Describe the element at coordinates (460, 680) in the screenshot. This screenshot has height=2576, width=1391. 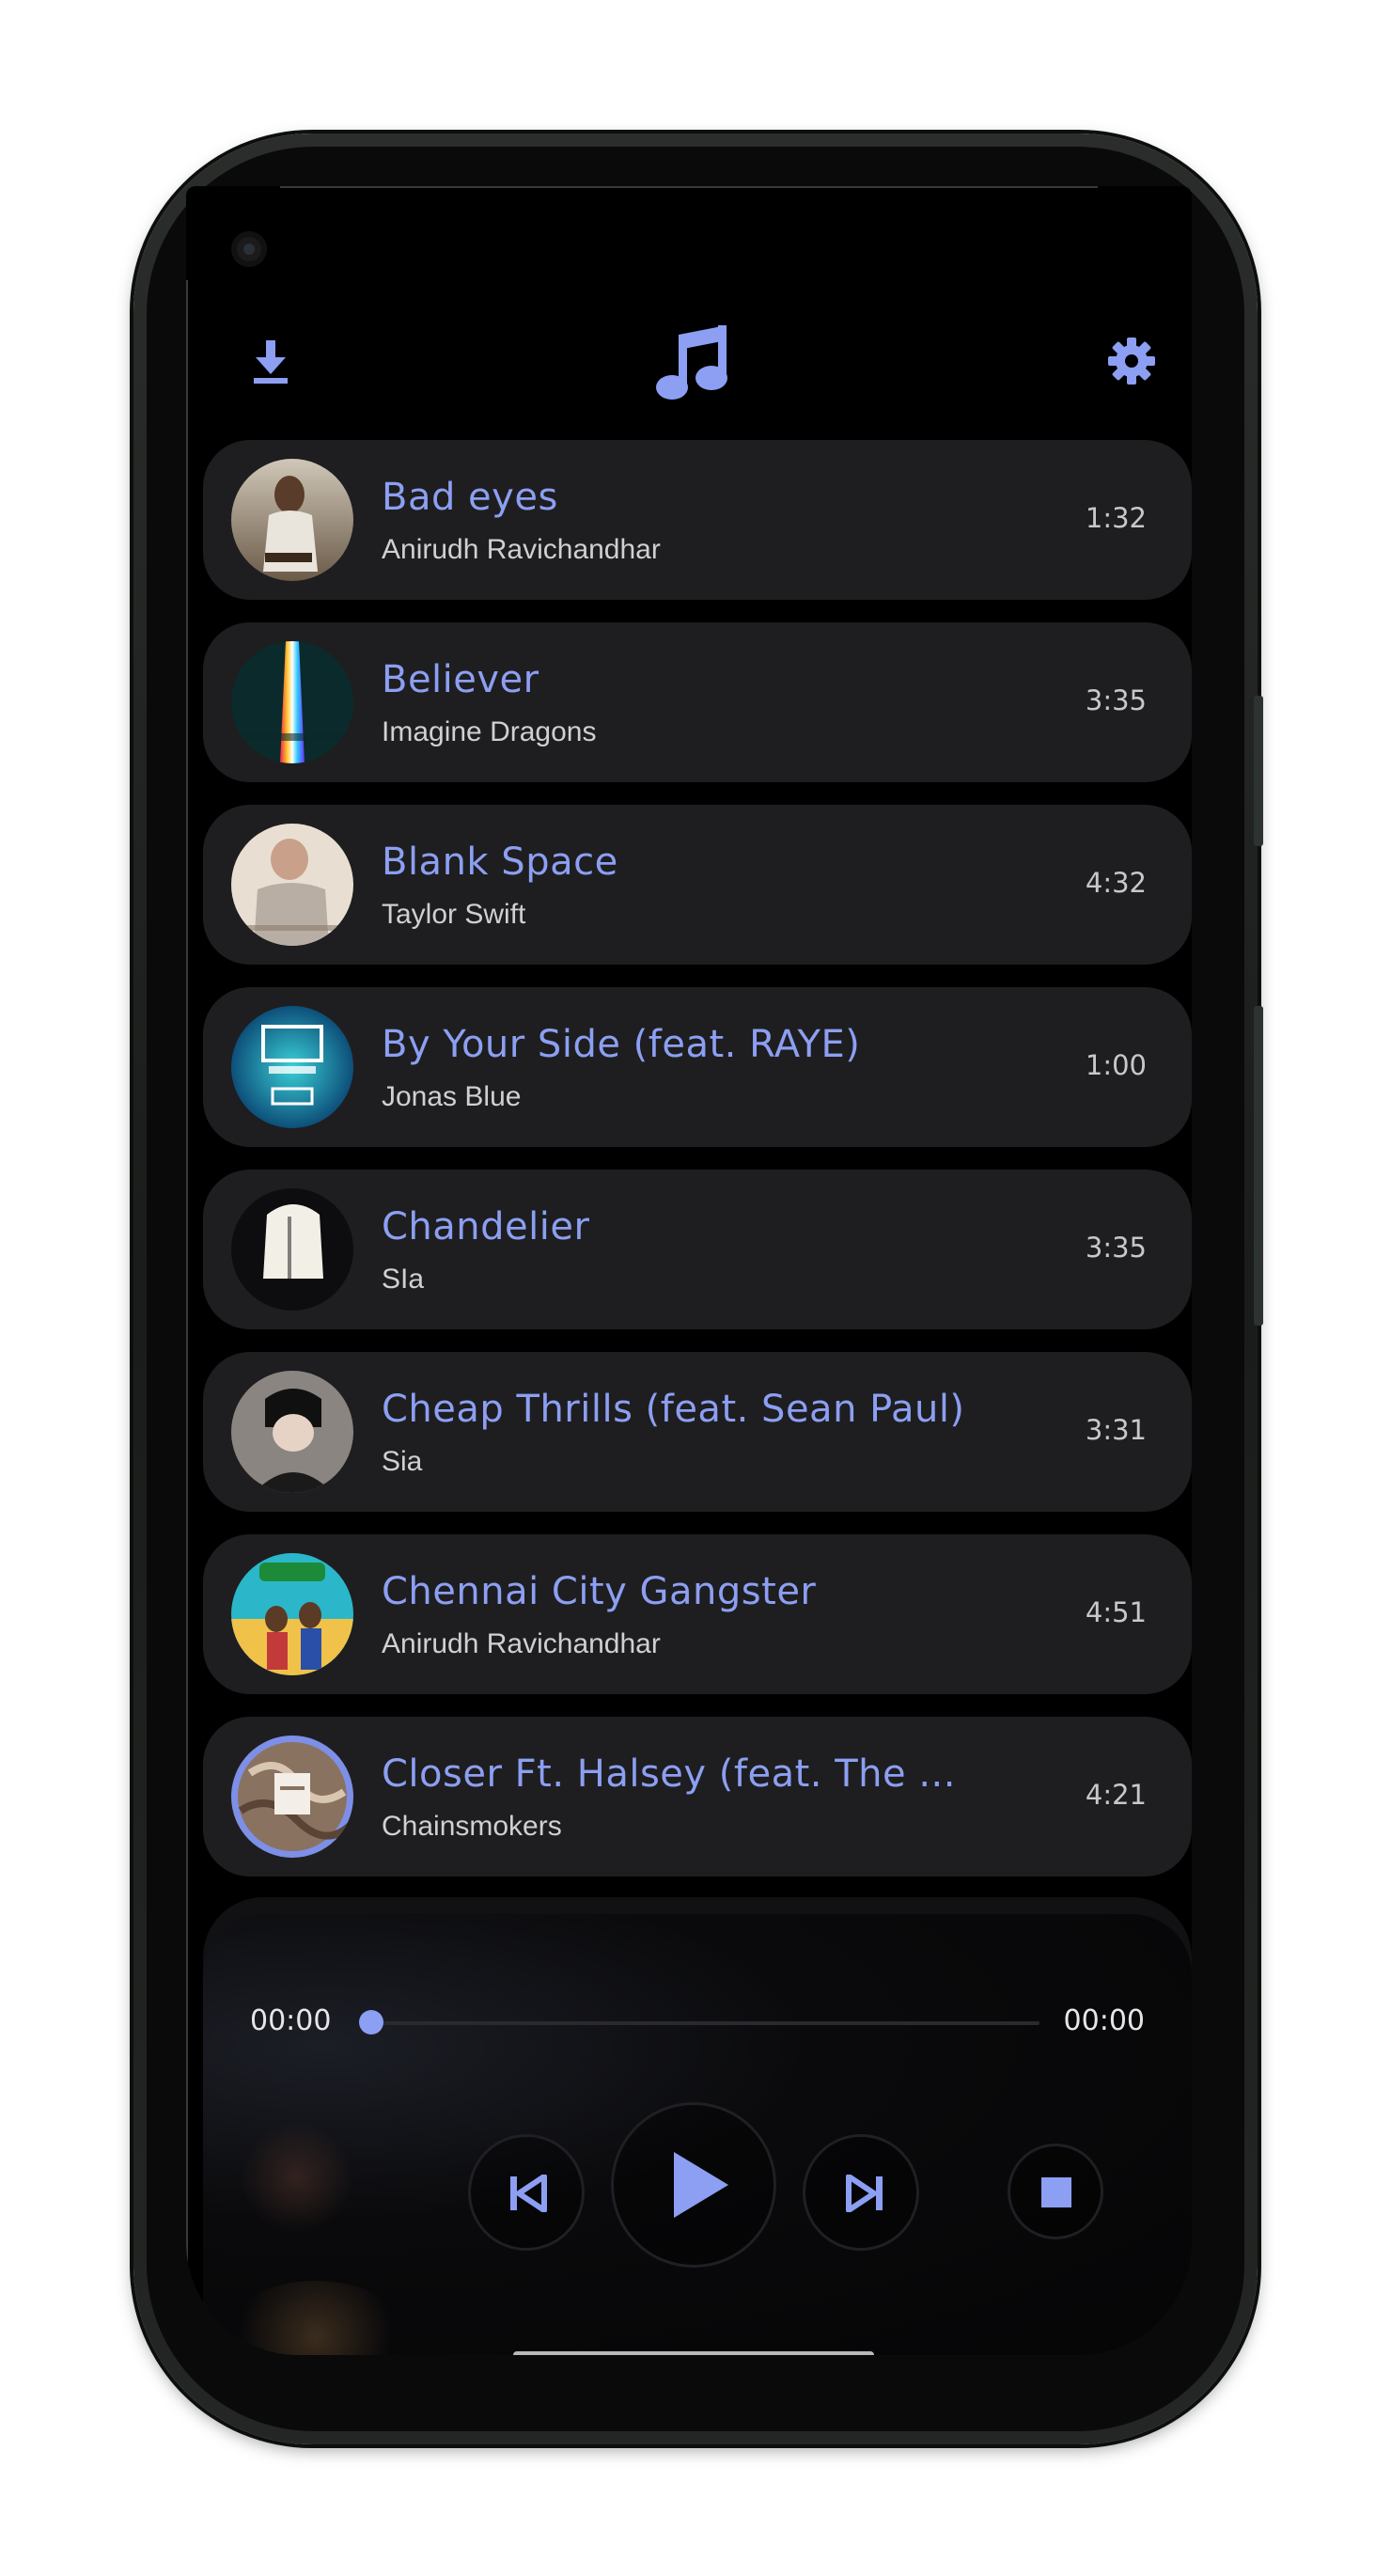
I see `song-title: Believer` at that location.